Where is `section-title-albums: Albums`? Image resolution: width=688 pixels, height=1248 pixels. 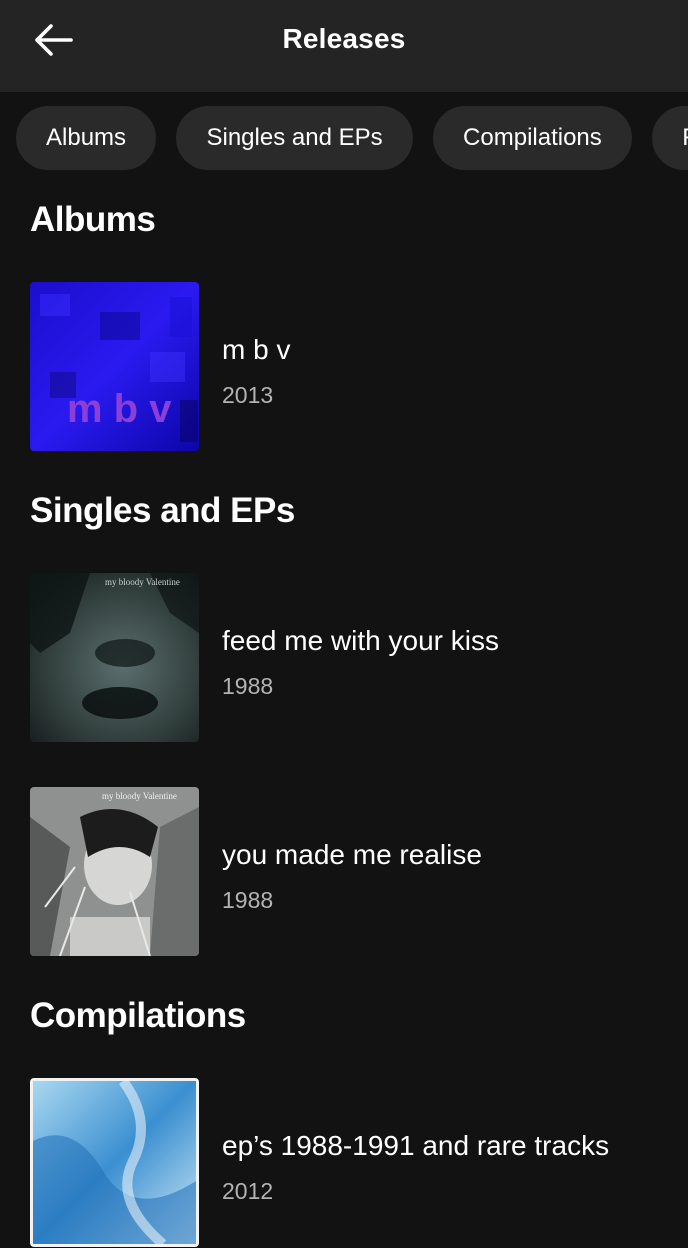 section-title-albums: Albums is located at coordinates (93, 219).